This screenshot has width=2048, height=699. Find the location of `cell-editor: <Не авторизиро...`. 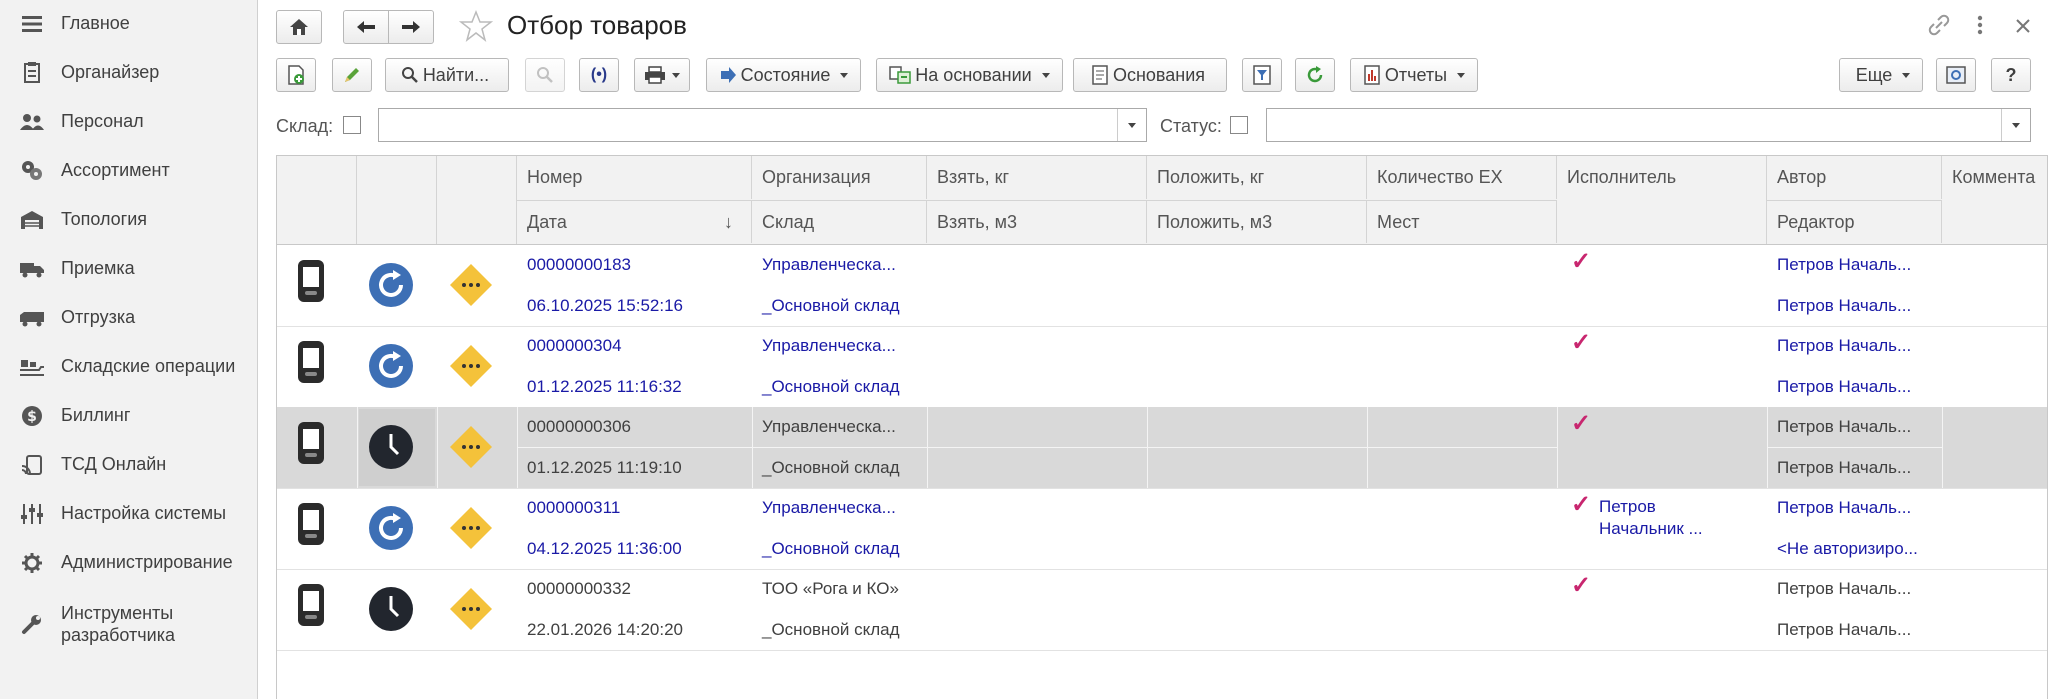

cell-editor: <Не авторизиро... is located at coordinates (1854, 549).